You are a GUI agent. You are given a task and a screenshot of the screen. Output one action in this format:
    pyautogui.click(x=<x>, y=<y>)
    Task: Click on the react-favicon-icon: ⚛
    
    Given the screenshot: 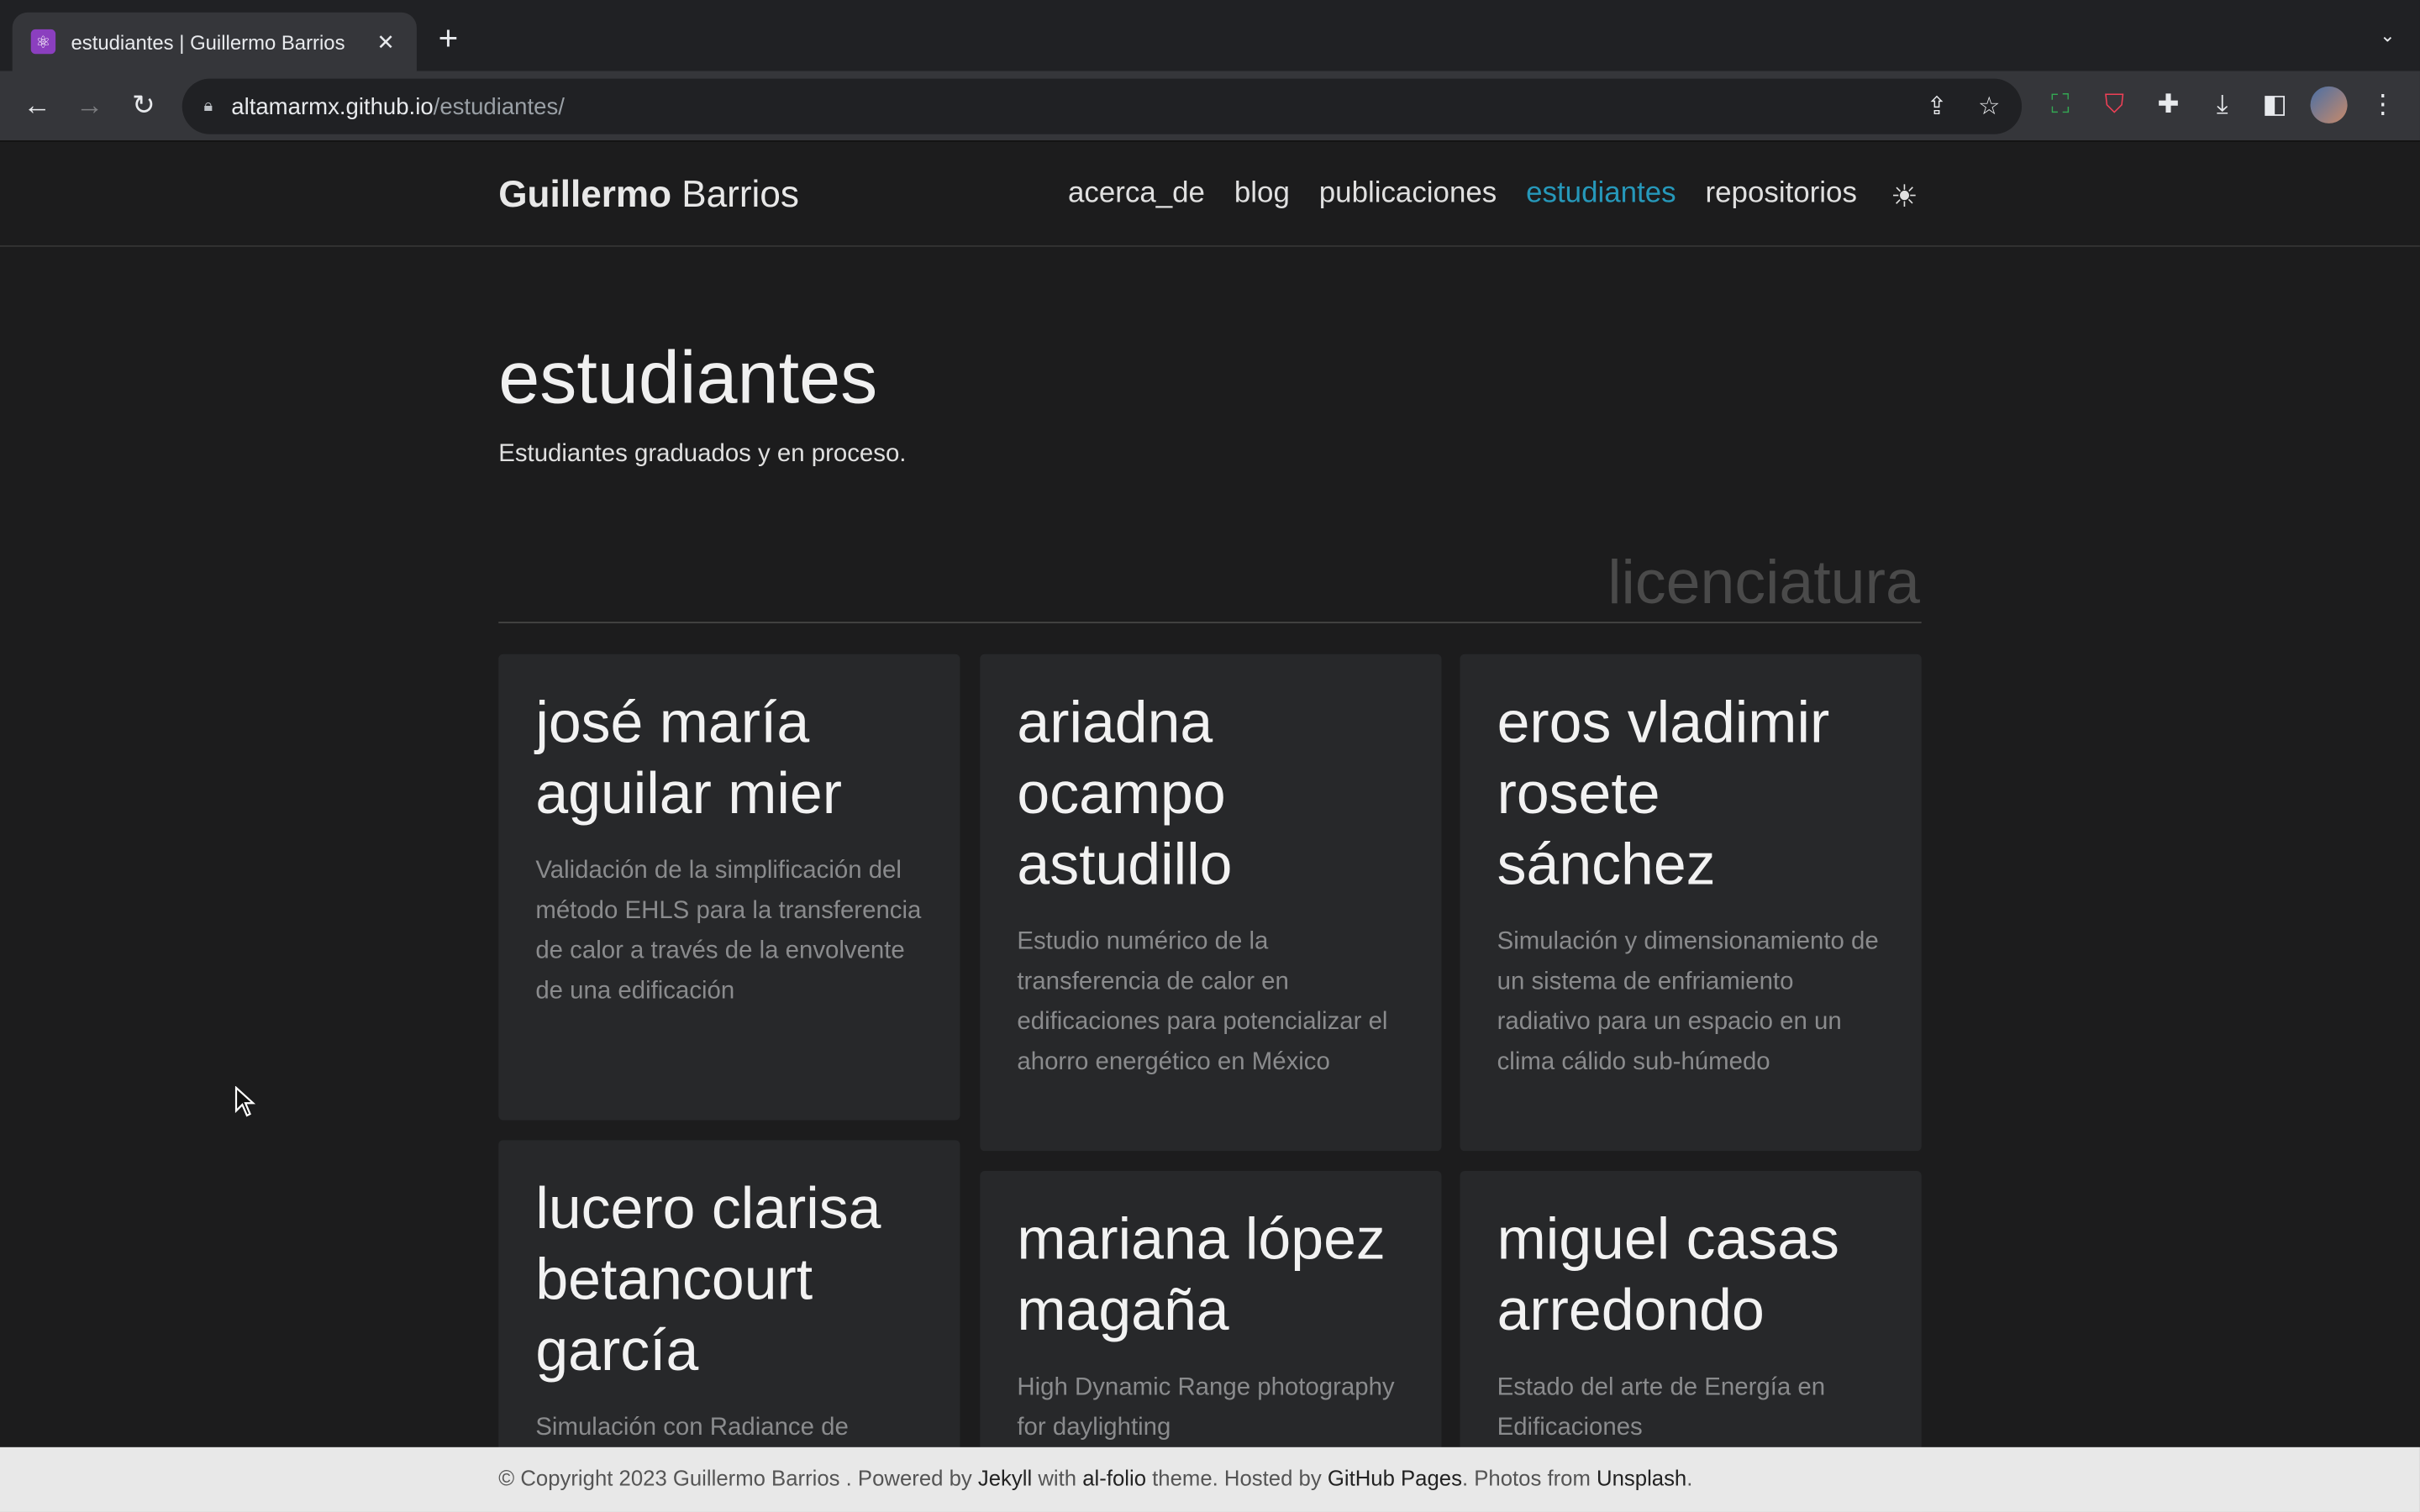 What is the action you would take?
    pyautogui.click(x=43, y=42)
    